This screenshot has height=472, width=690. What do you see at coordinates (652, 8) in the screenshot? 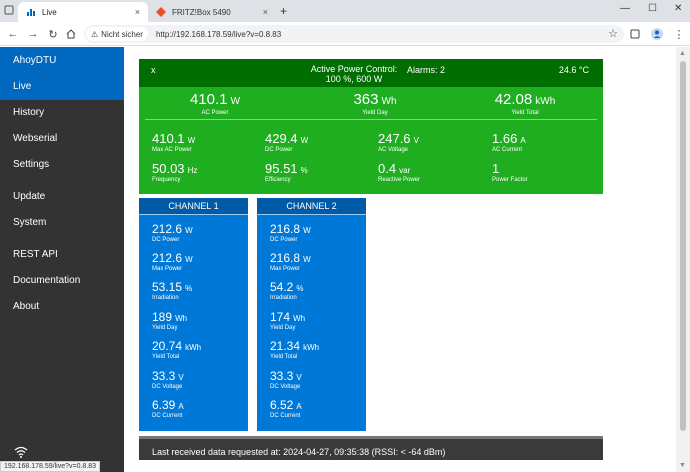
I see `maximize-button: ☐` at bounding box center [652, 8].